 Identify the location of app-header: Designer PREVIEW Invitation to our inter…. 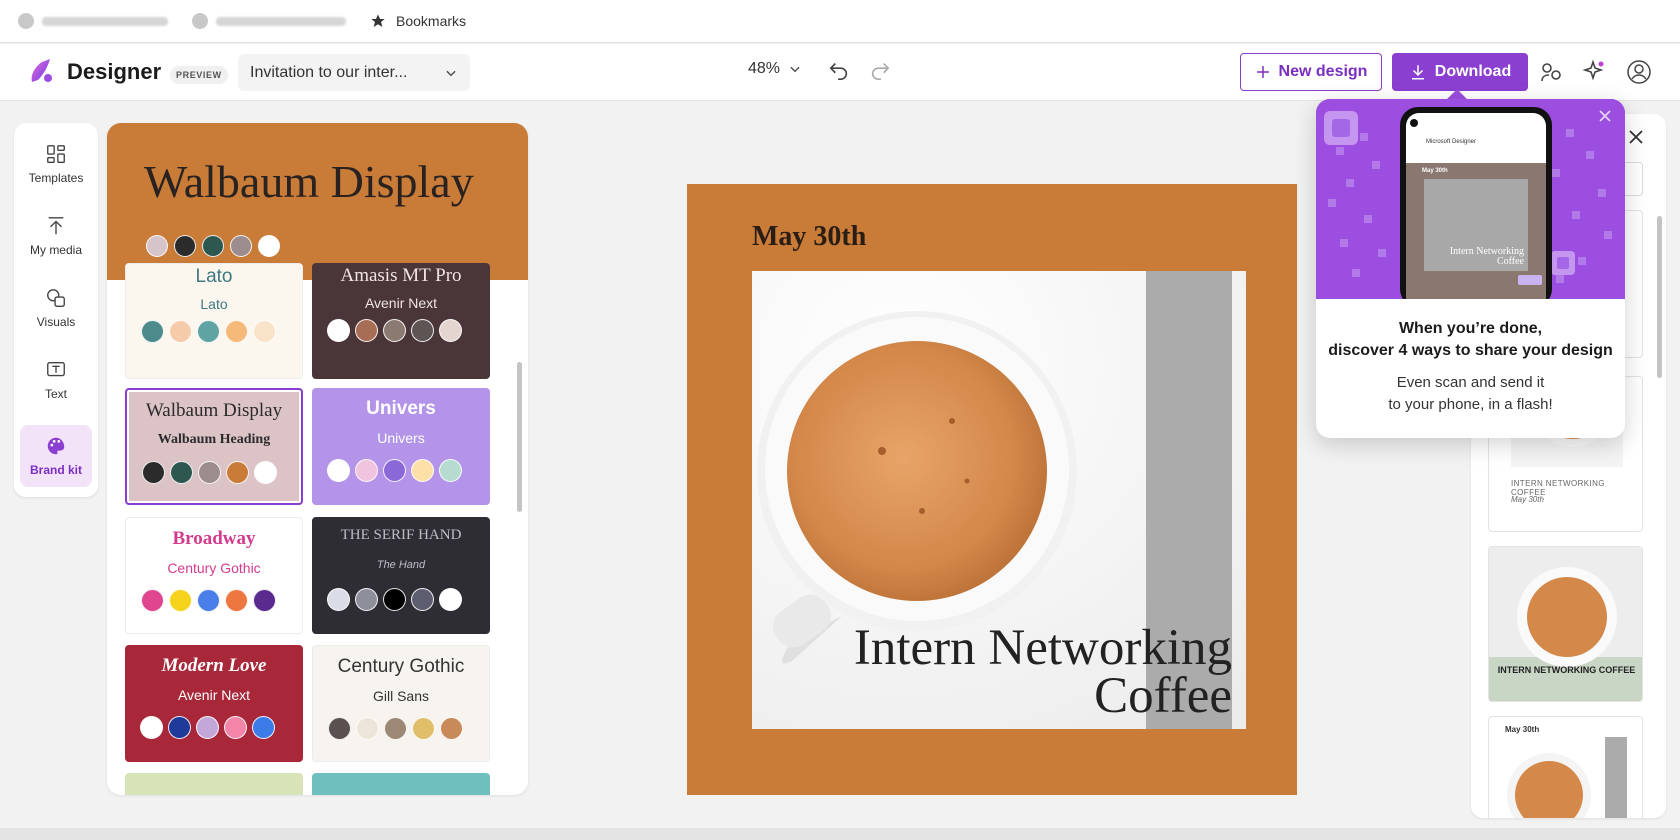
(840, 72).